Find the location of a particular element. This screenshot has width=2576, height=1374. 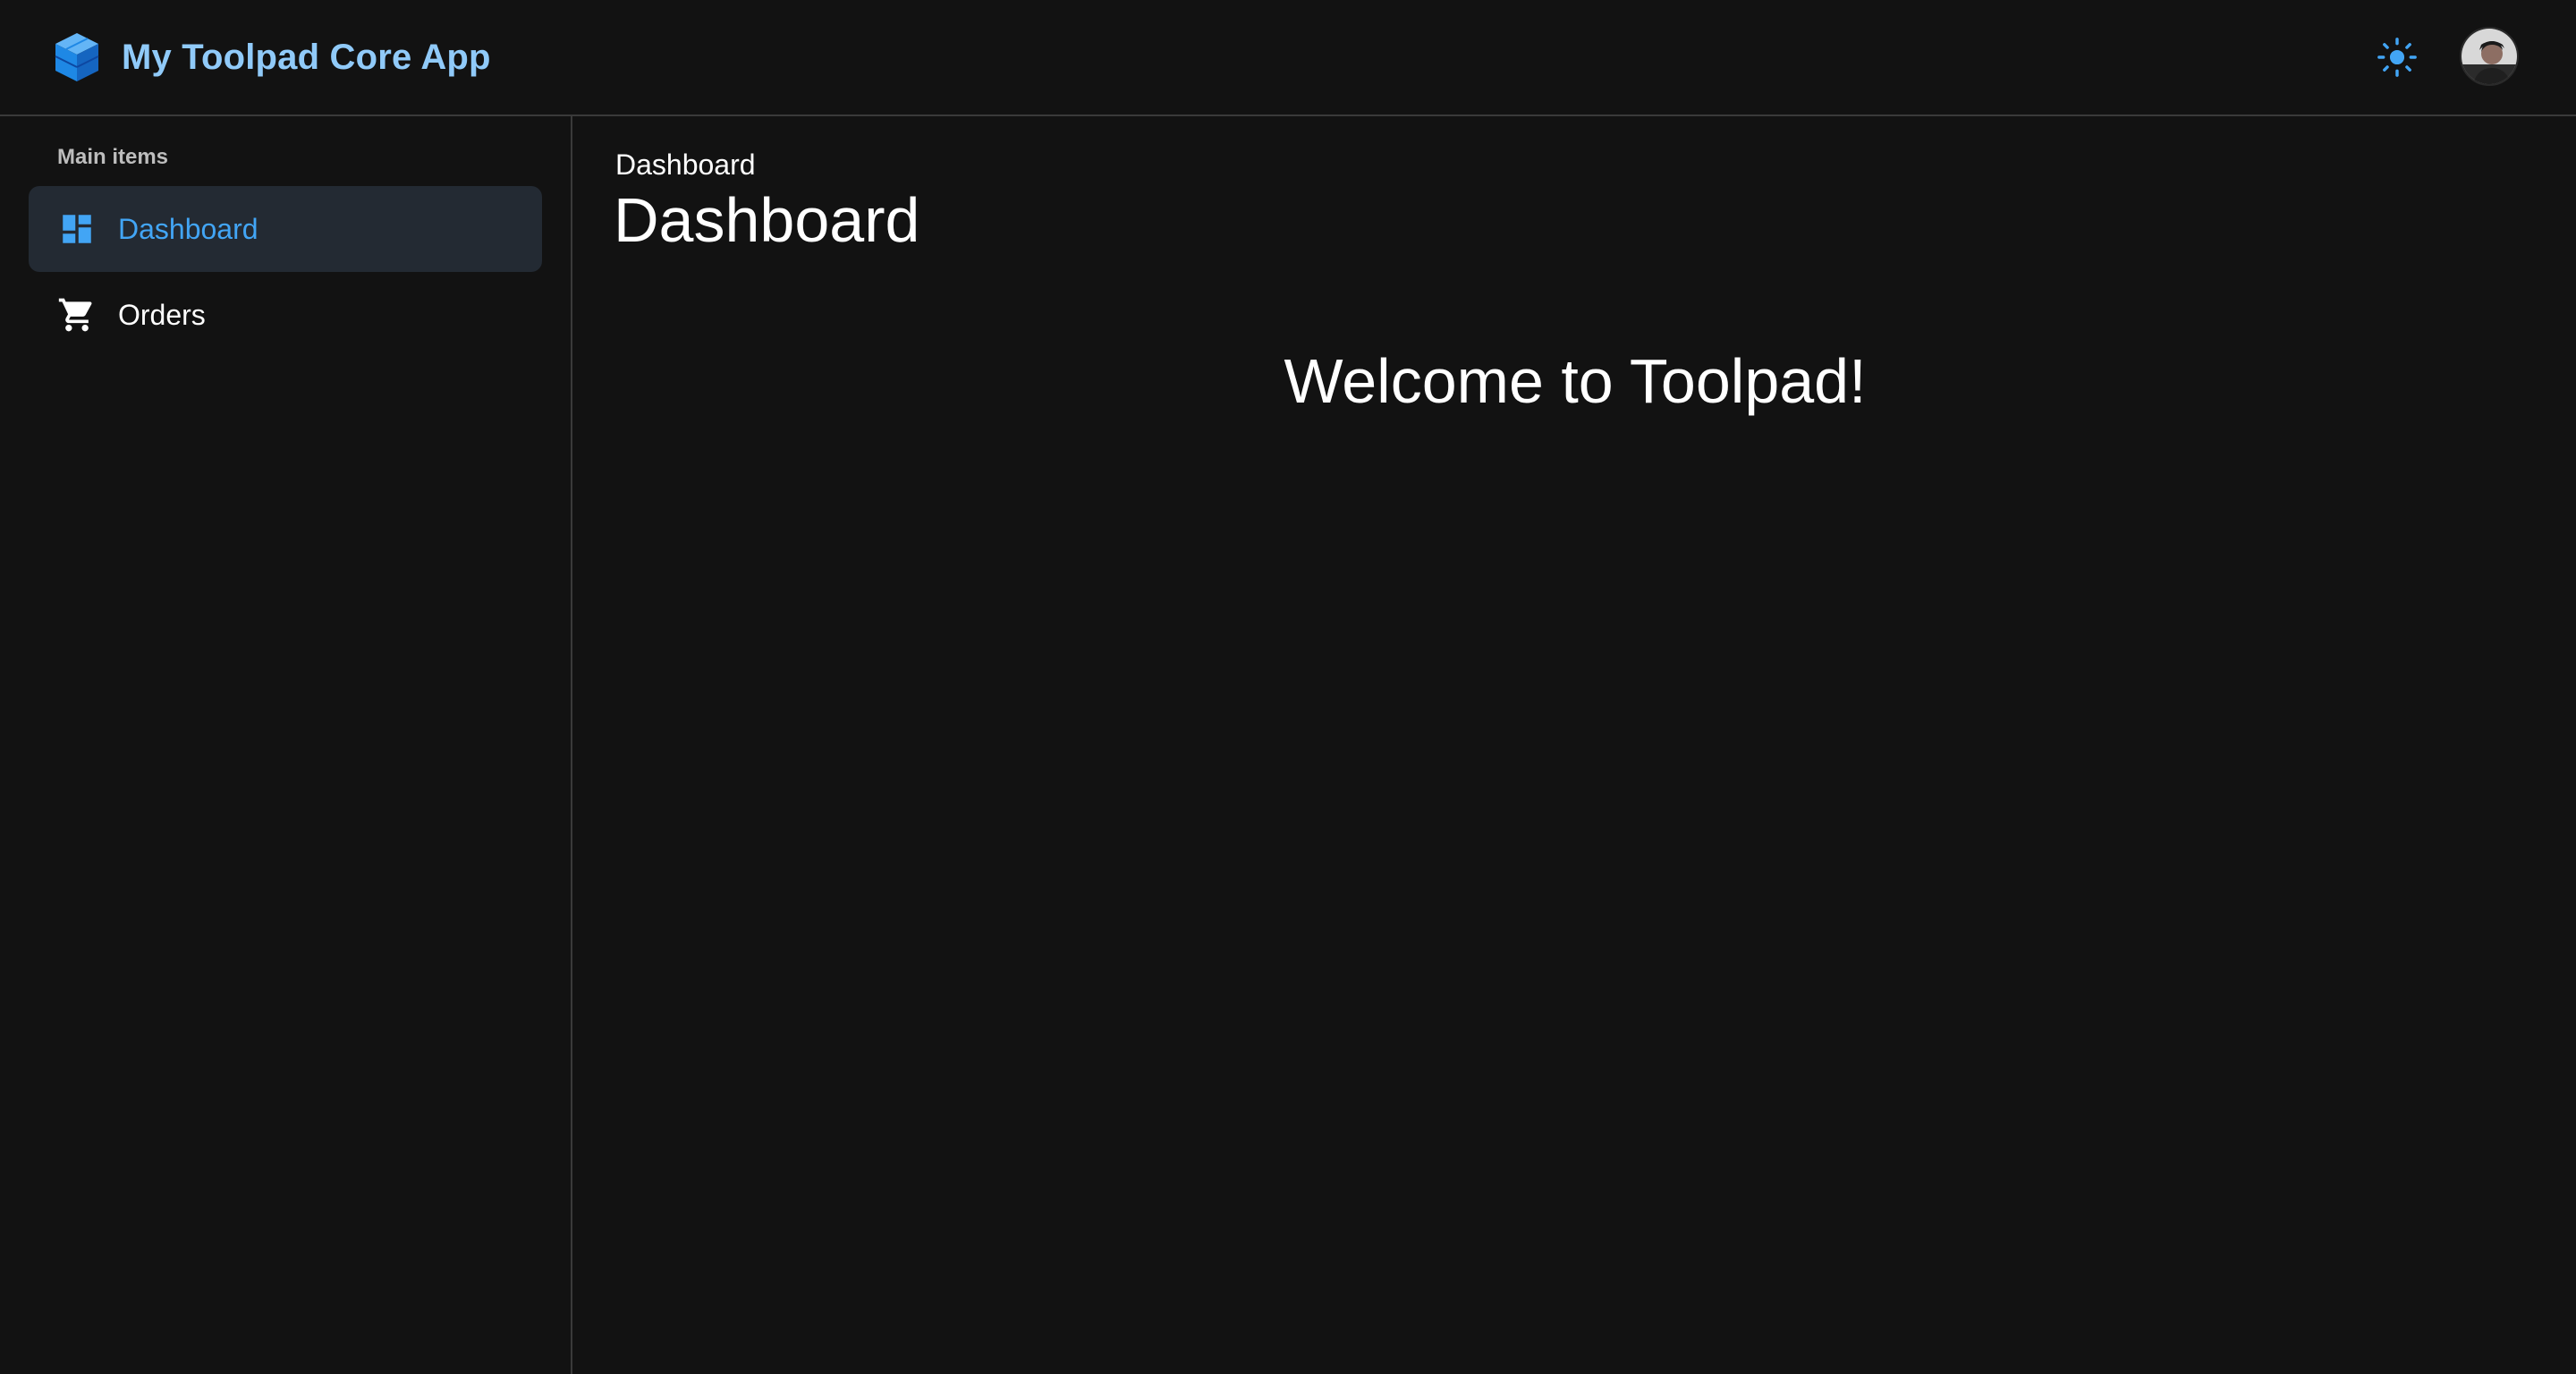

sun-icon is located at coordinates (2397, 57).